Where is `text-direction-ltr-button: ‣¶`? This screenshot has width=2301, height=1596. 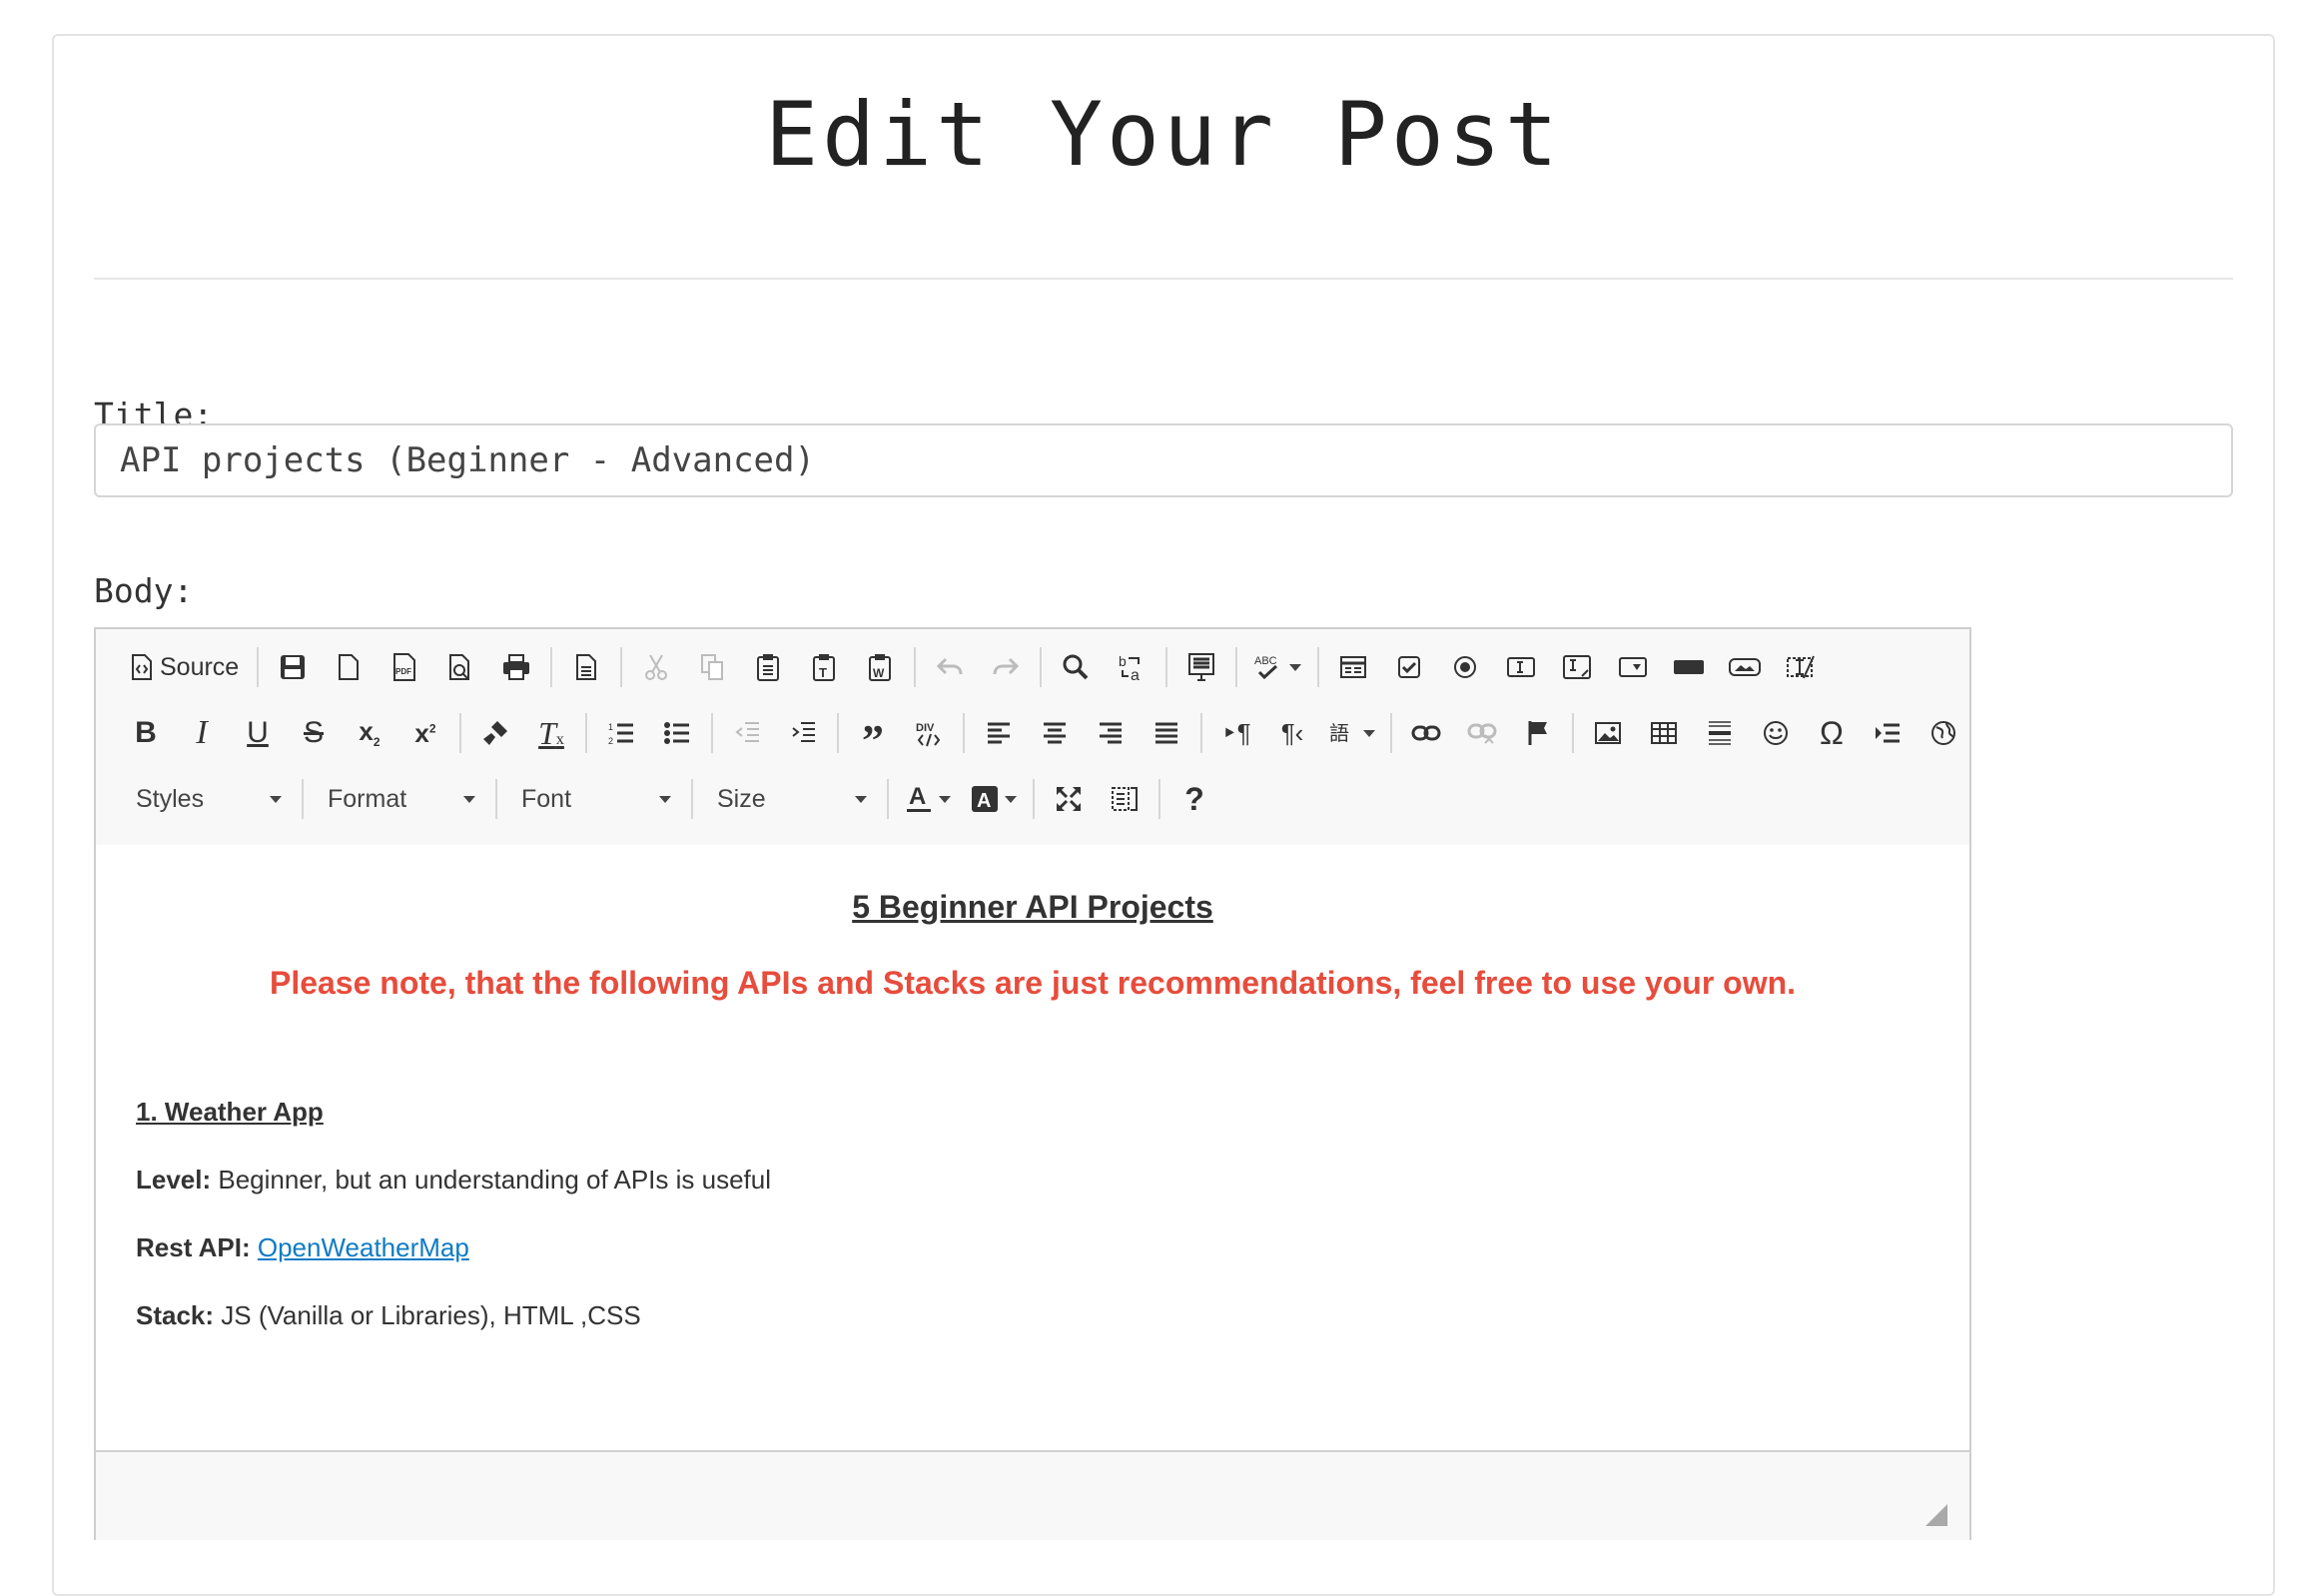
text-direction-ltr-button: ‣¶ is located at coordinates (1236, 733).